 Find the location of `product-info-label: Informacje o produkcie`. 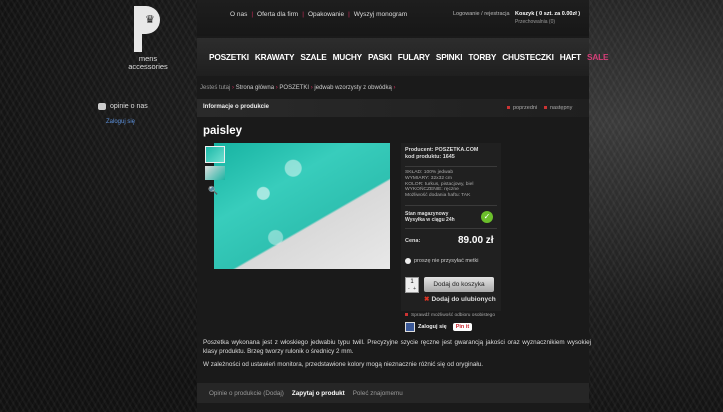

product-info-label: Informacje o produkcie is located at coordinates (236, 107).